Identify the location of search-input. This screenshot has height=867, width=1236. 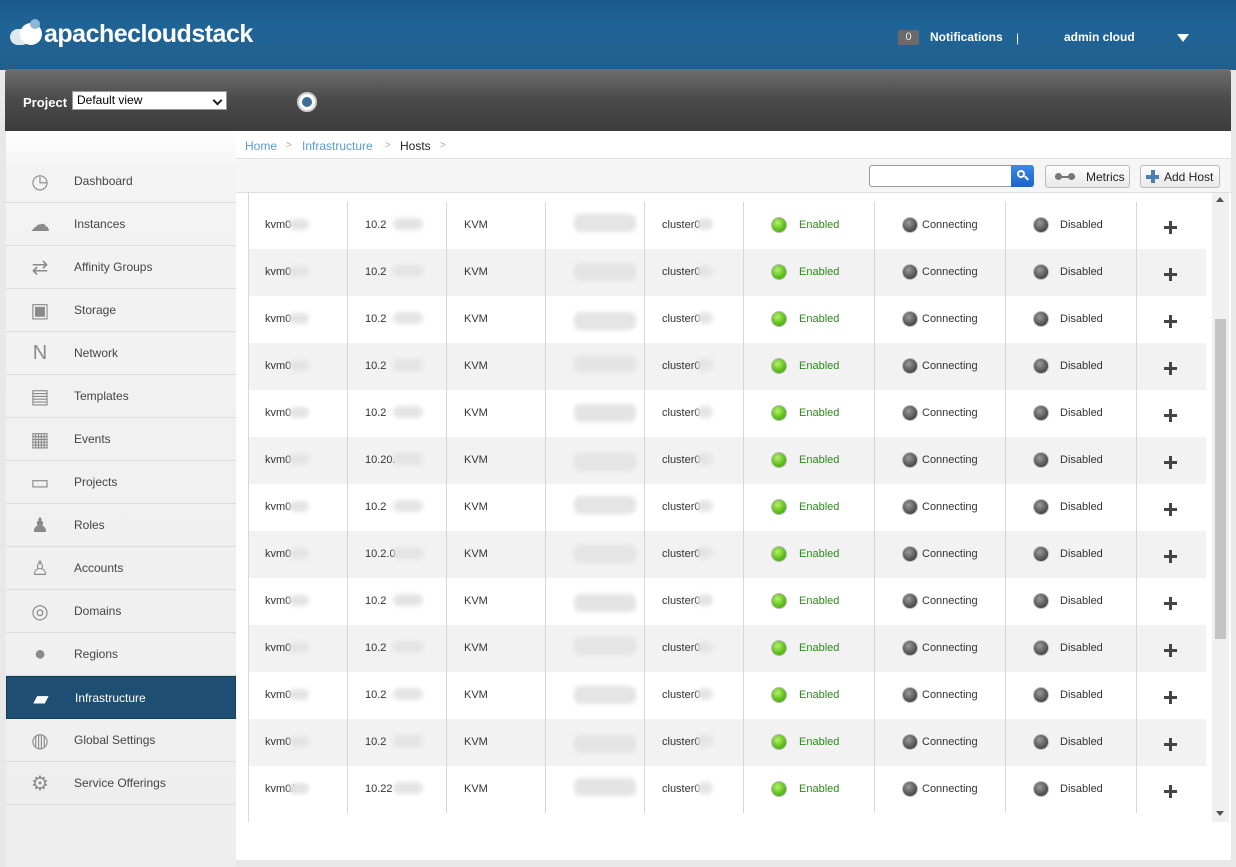
(940, 176).